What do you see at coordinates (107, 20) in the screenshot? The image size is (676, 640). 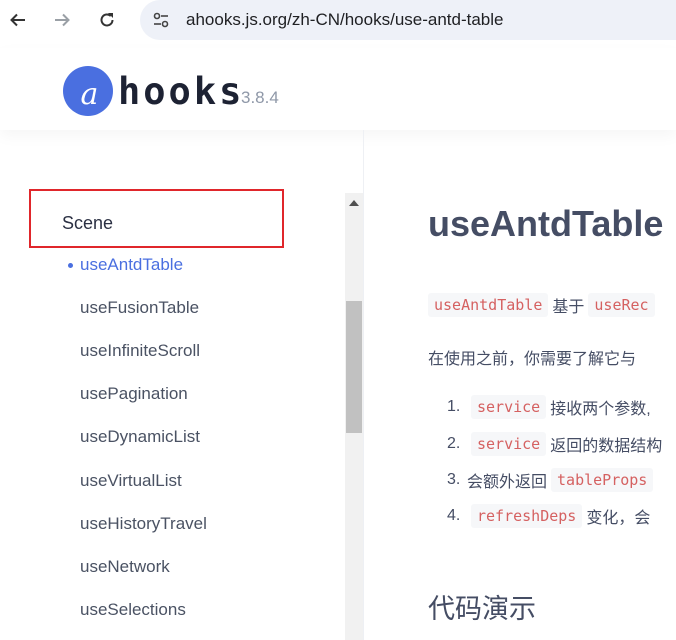 I see `reload-icon` at bounding box center [107, 20].